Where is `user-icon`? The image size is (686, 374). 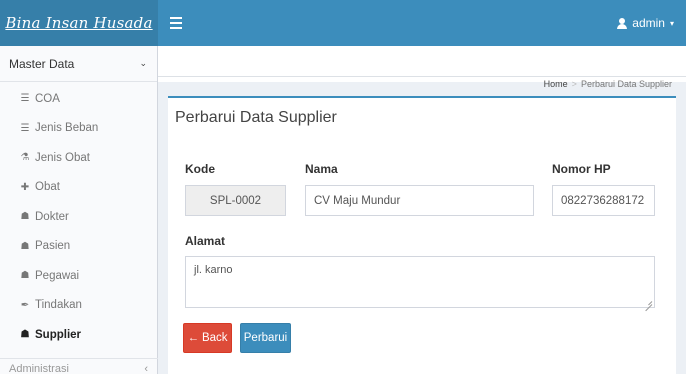 user-icon is located at coordinates (622, 23).